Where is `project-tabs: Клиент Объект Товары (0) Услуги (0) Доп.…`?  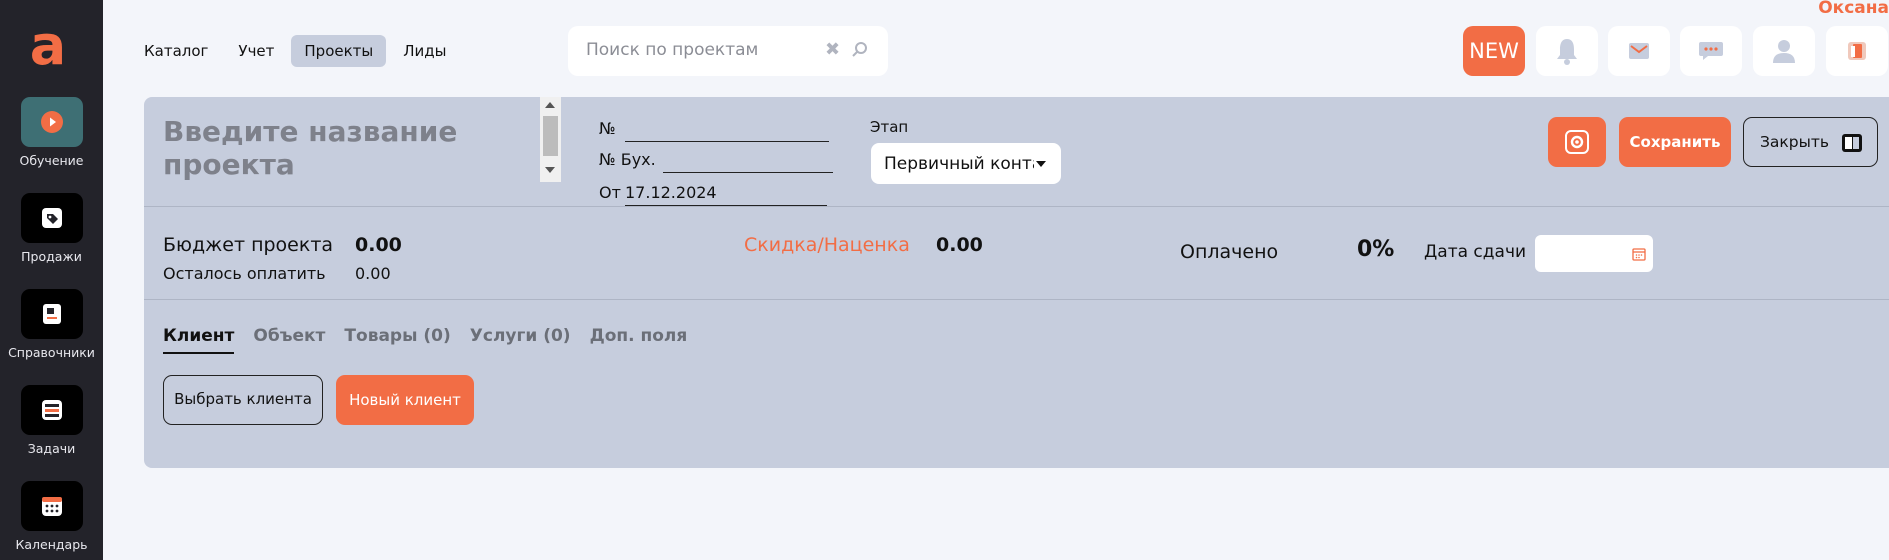 project-tabs: Клиент Объект Товары (0) Услуги (0) Доп.… is located at coordinates (434, 340).